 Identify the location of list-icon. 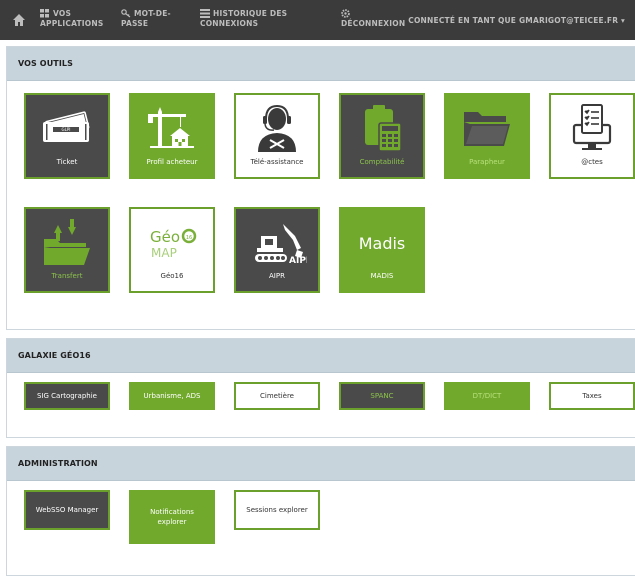
(205, 13).